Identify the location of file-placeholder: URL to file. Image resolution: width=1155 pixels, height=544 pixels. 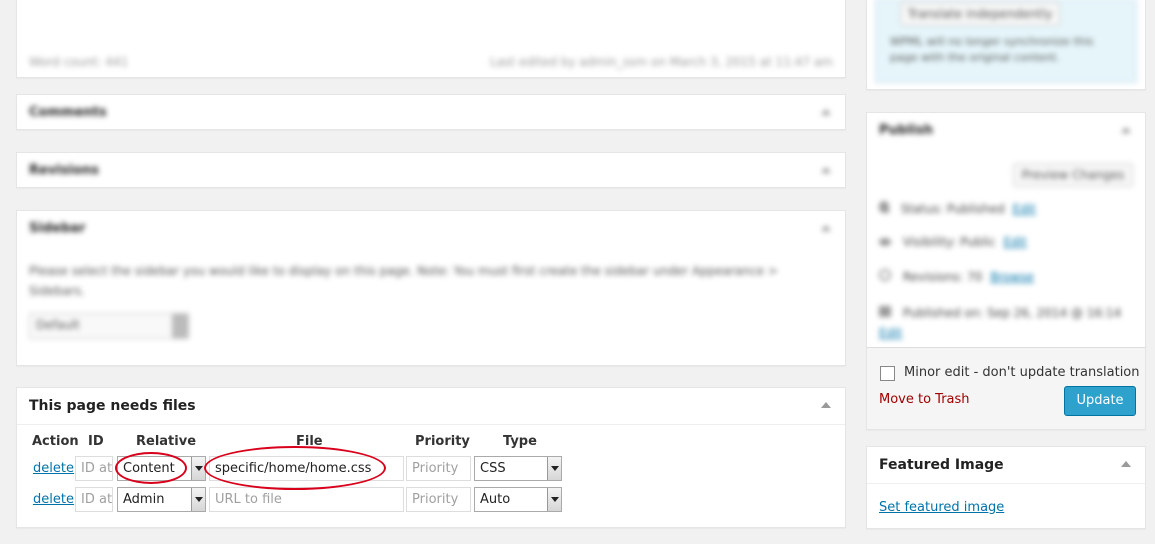
(248, 499).